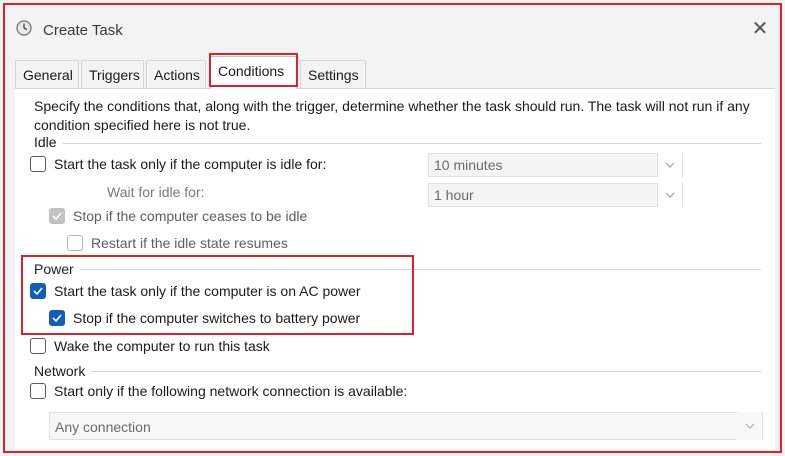 This screenshot has height=456, width=785. I want to click on wake-computer-row: Wake the computer to run this task, so click(150, 346).